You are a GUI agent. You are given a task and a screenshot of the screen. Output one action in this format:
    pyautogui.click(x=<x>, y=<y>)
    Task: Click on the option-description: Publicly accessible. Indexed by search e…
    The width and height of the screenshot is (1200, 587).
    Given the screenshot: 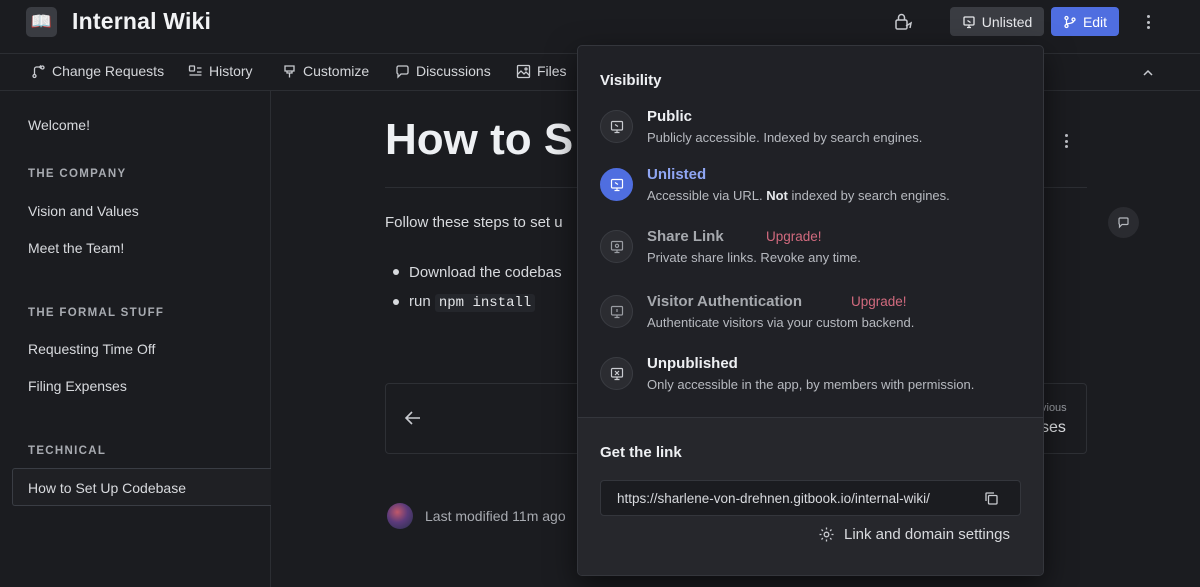 What is the action you would take?
    pyautogui.click(x=785, y=137)
    